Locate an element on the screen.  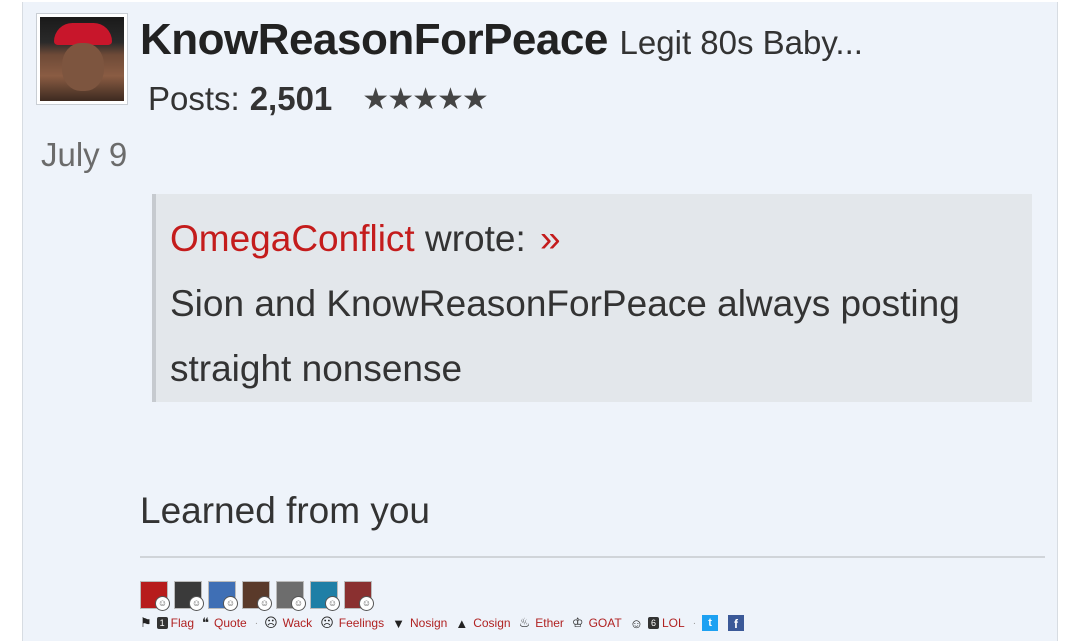
reactor-1: ☺ is located at coordinates (155, 596).